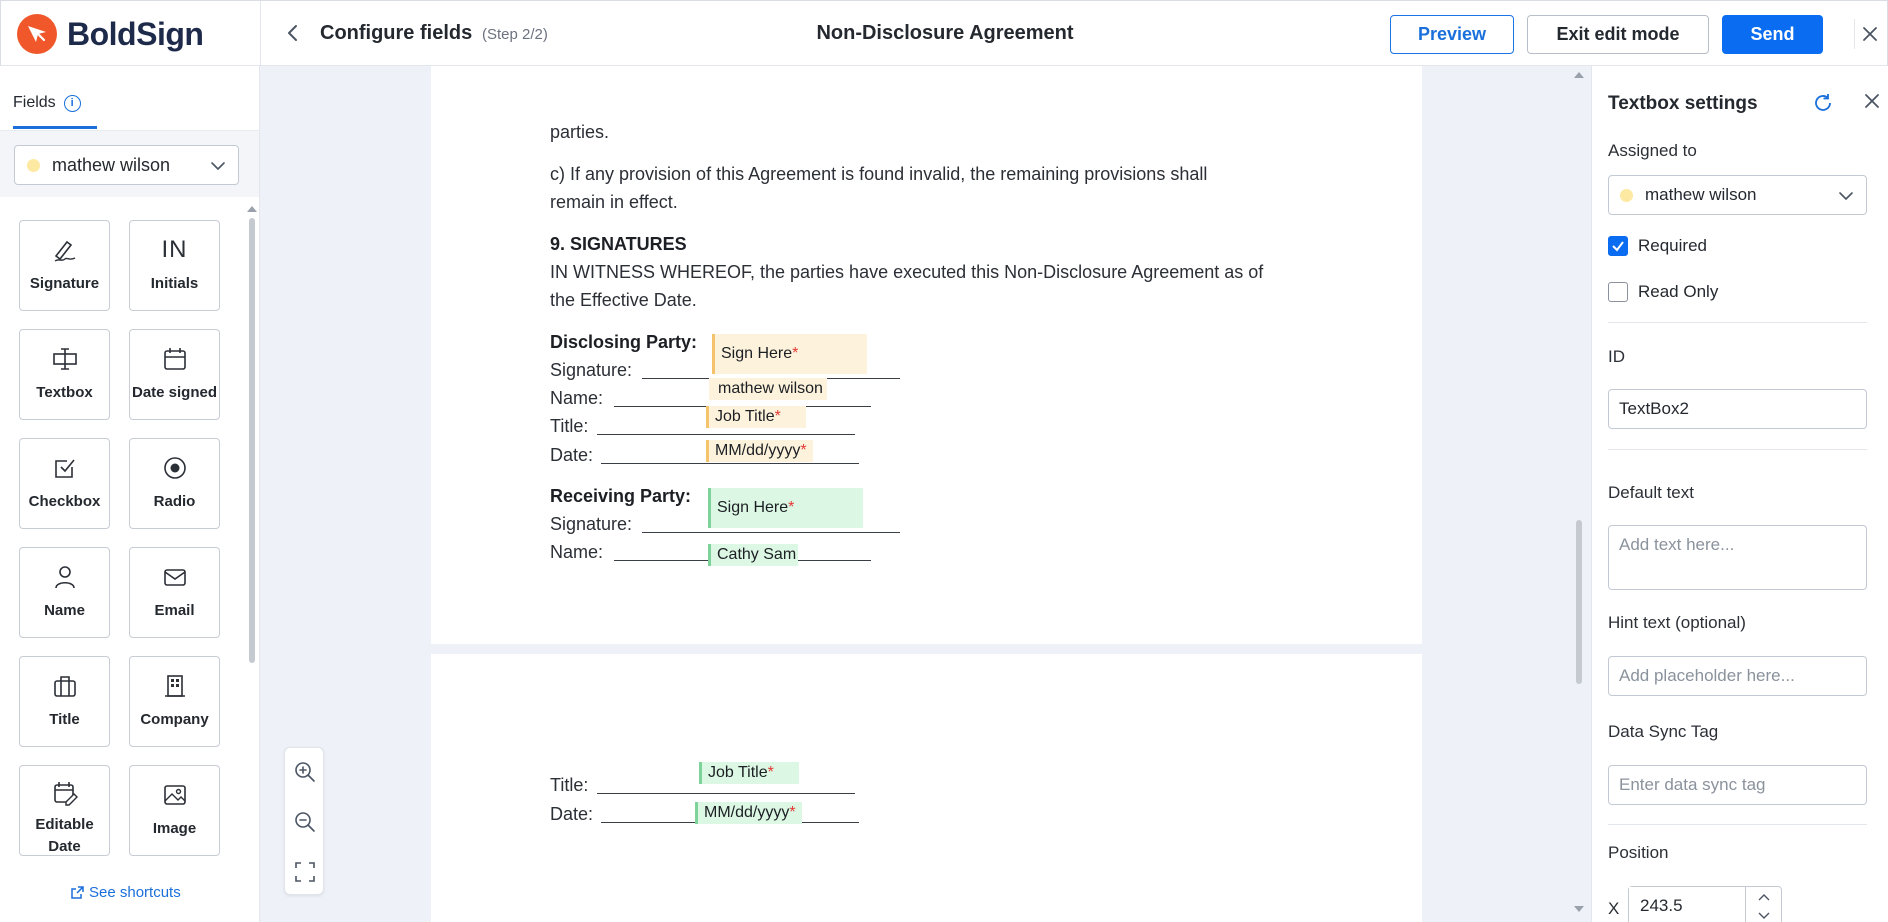 The image size is (1888, 922). I want to click on field-company: Company, so click(174, 701).